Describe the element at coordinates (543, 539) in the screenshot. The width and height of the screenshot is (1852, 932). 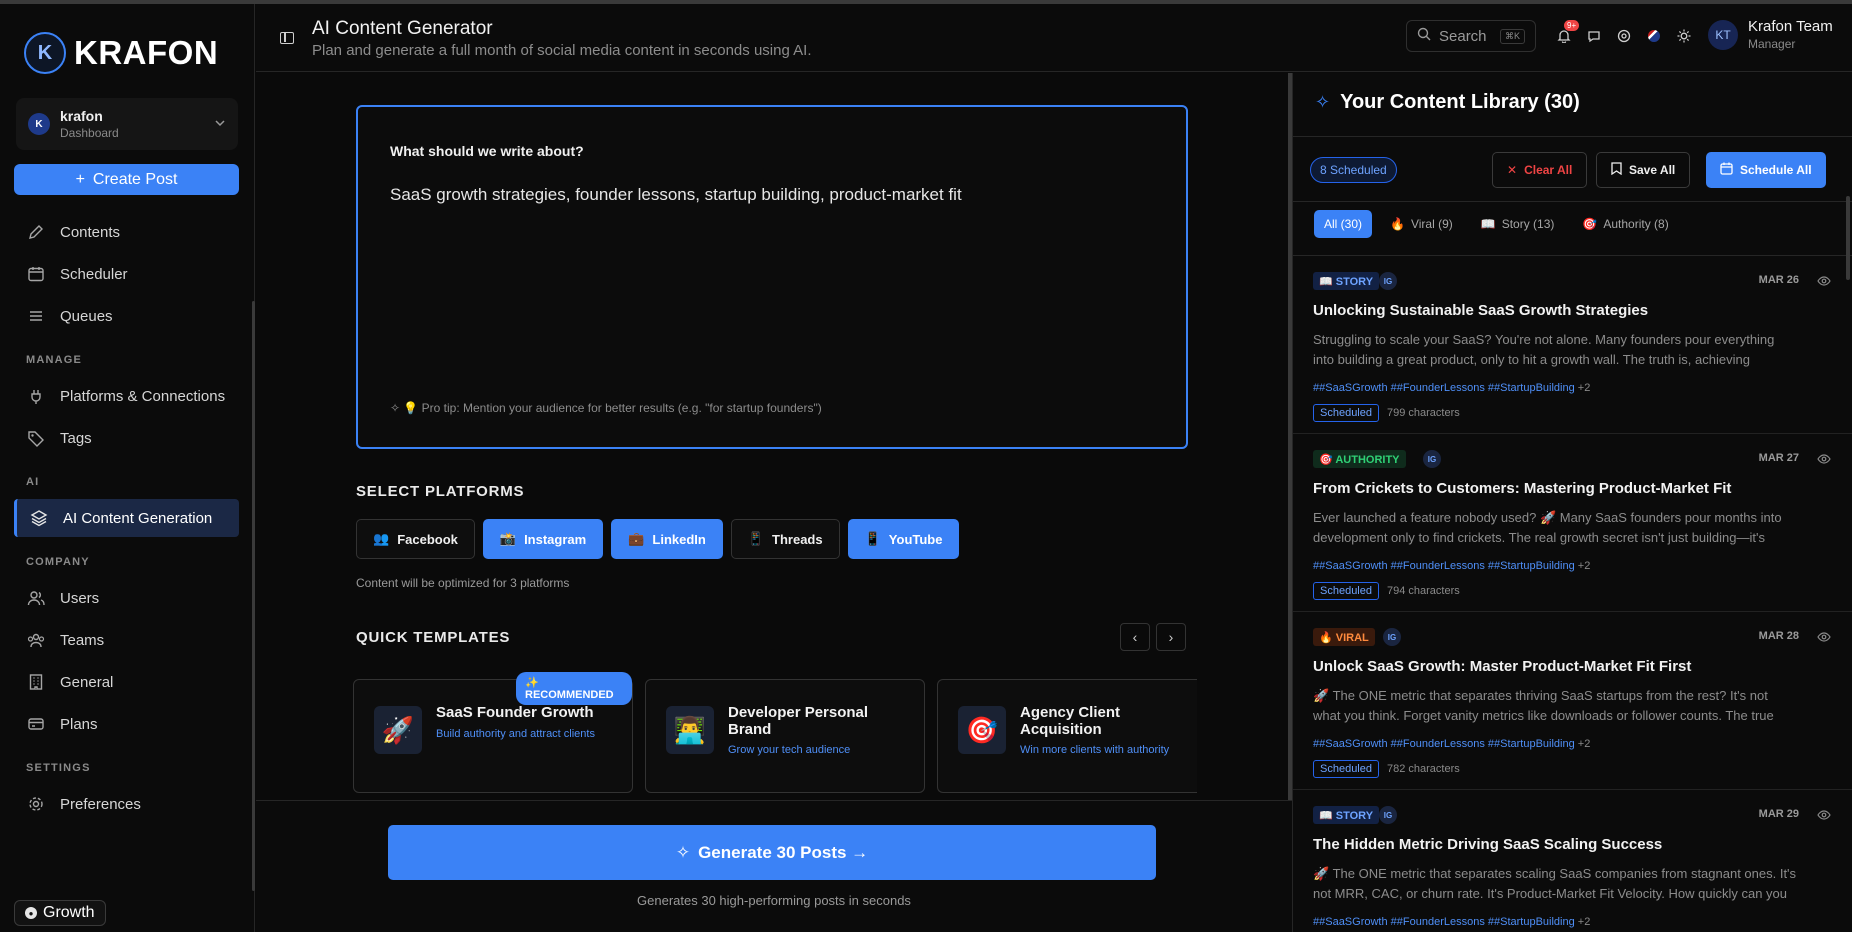
I see `platform-instagram: 📸 Instagram` at that location.